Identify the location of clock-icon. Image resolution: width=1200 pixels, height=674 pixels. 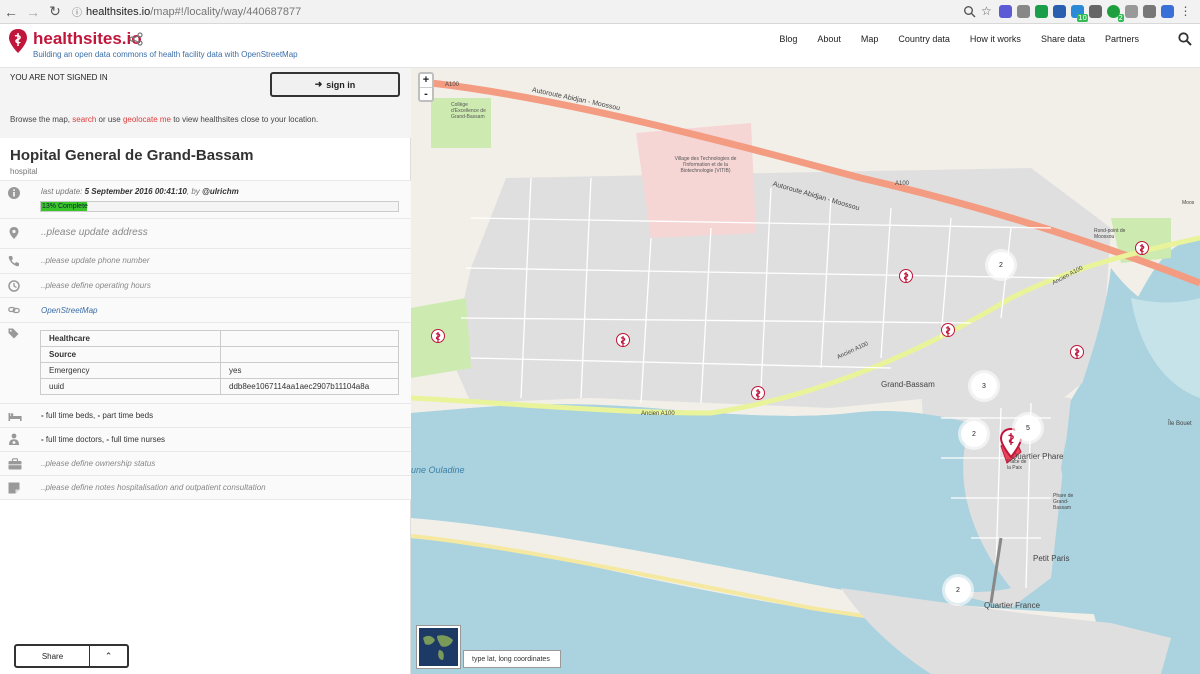
(14, 286).